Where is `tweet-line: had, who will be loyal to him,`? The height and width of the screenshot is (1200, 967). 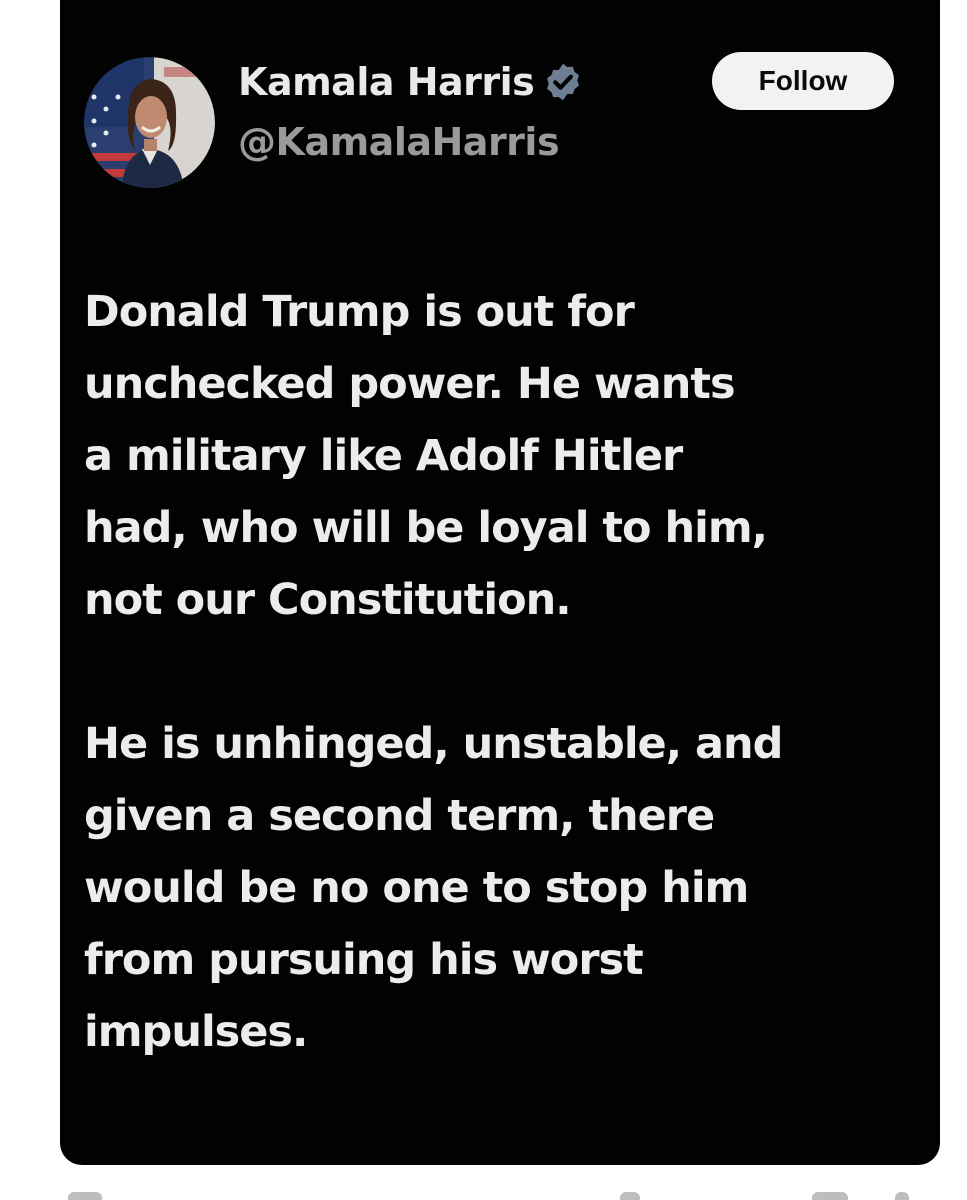
tweet-line: had, who will be loyal to him, is located at coordinates (426, 528).